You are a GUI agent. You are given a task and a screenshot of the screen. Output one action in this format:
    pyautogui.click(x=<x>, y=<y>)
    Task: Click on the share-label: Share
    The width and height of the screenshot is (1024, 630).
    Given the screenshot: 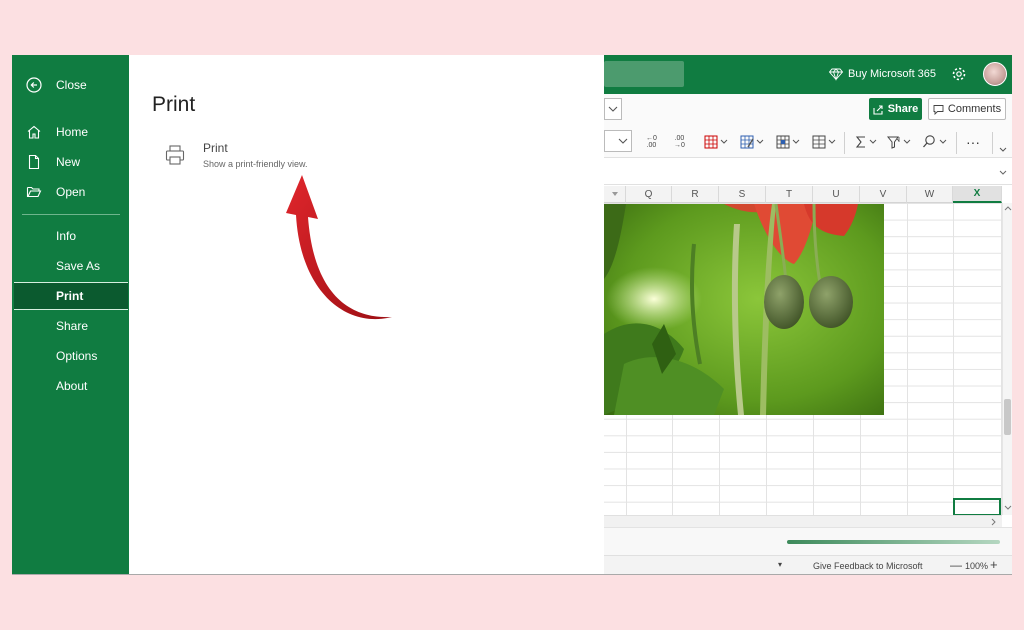 What is the action you would take?
    pyautogui.click(x=903, y=109)
    